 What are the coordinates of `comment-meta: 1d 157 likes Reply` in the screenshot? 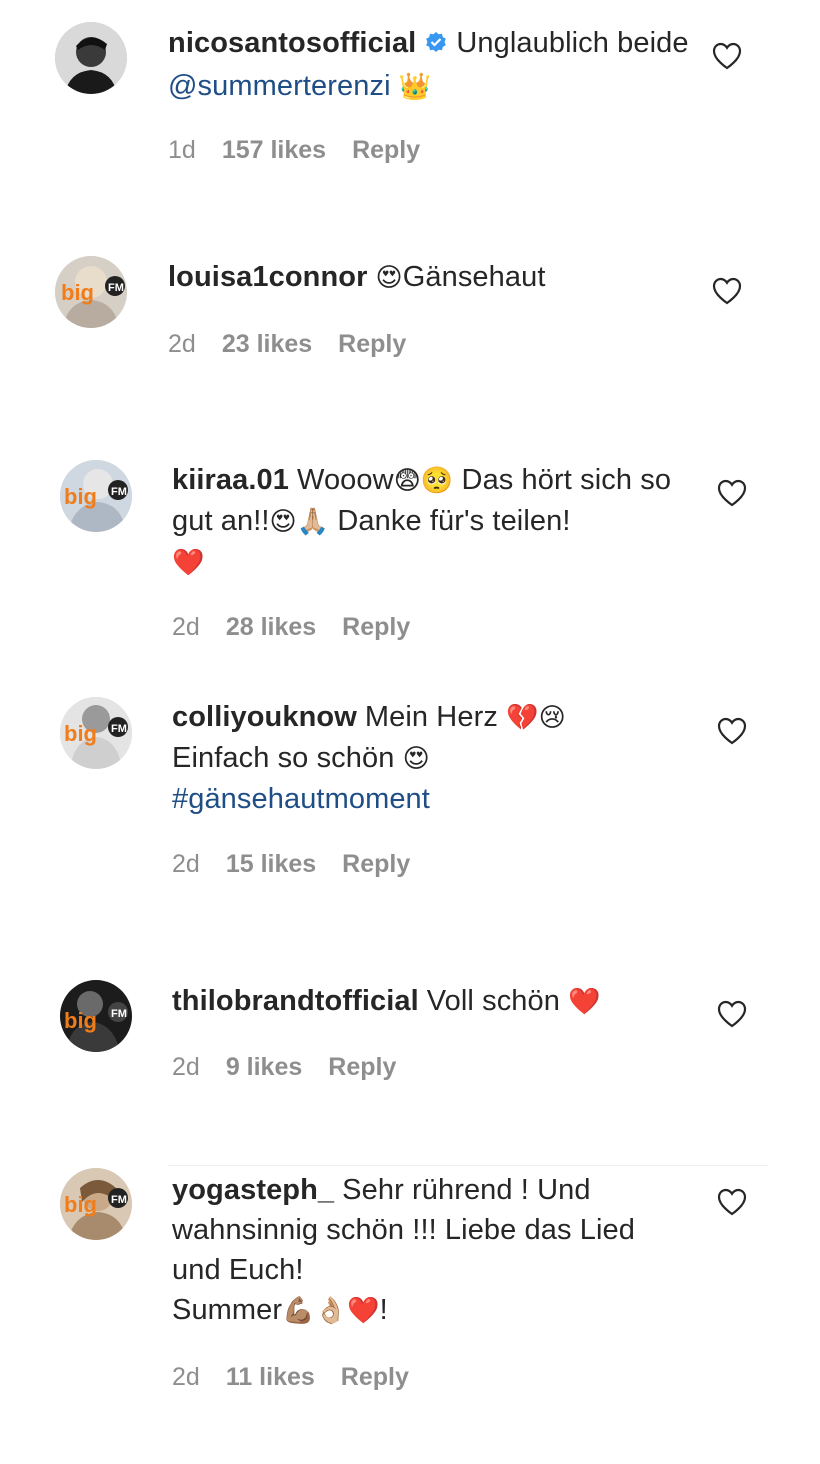 It's located at (307, 150).